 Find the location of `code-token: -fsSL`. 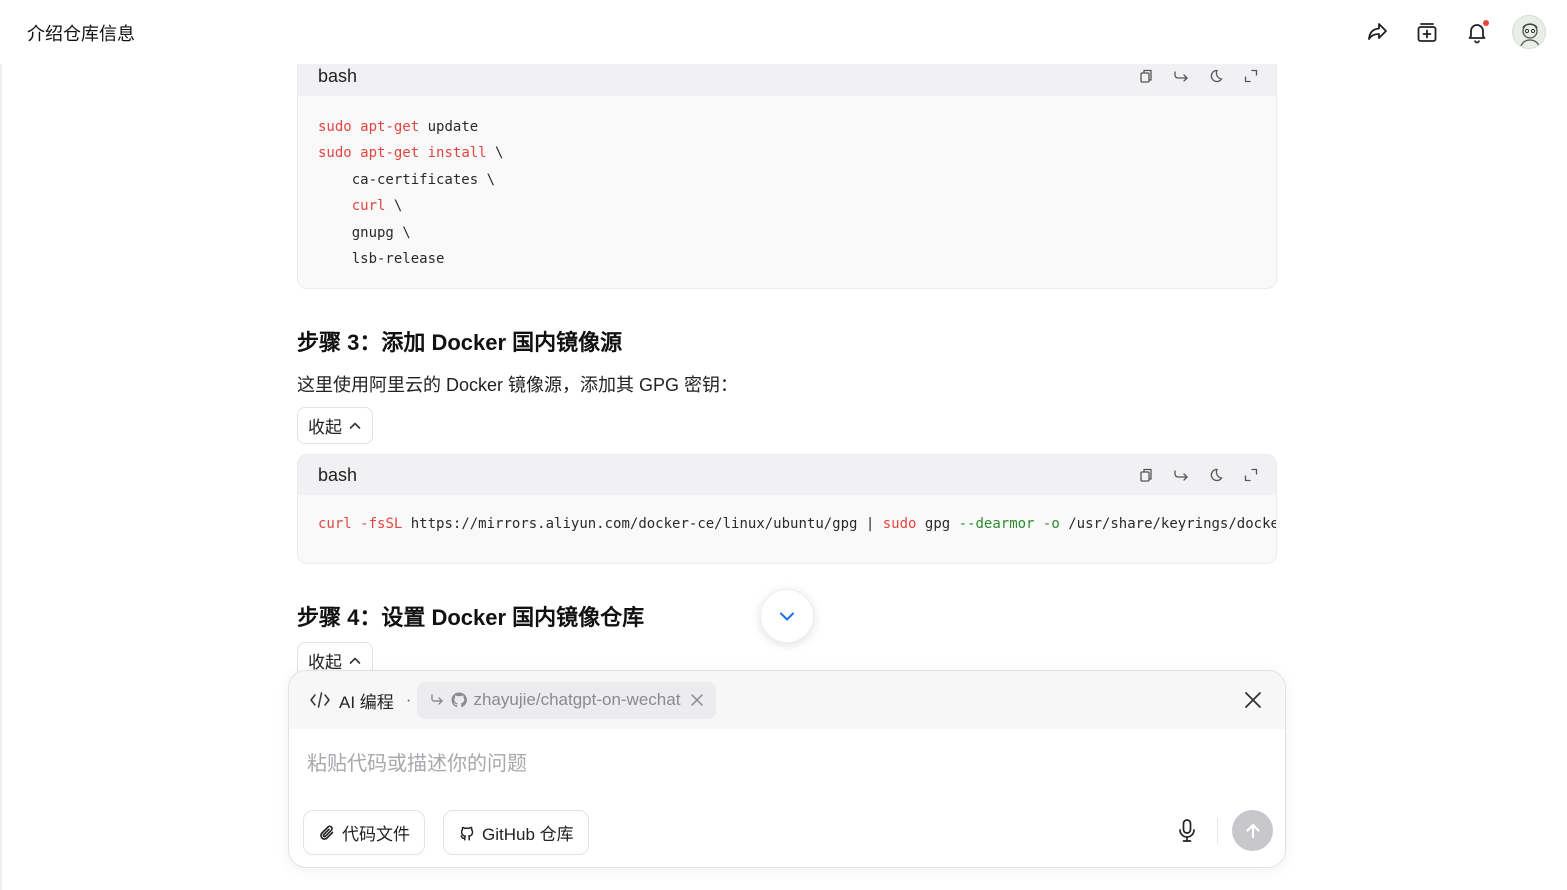

code-token: -fsSL is located at coordinates (381, 524).